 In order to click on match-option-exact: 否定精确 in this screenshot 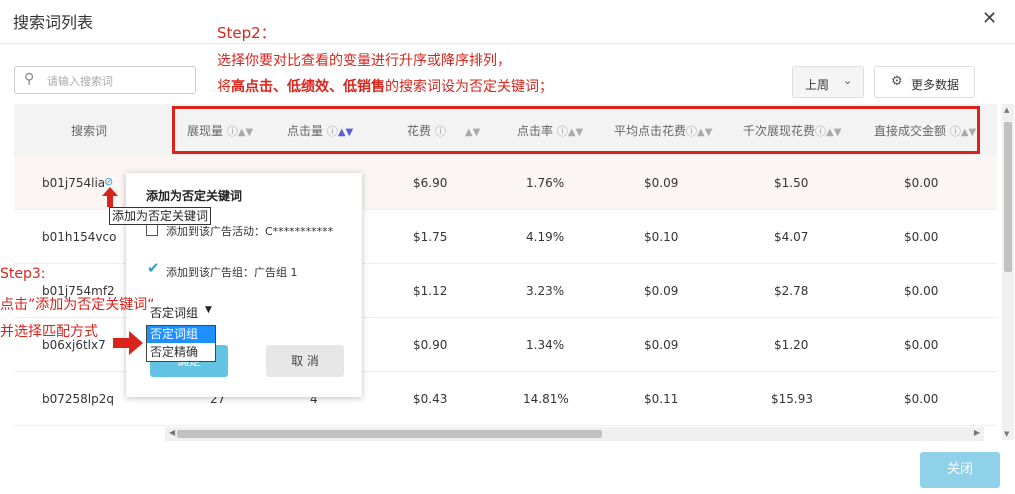, I will do `click(181, 352)`.